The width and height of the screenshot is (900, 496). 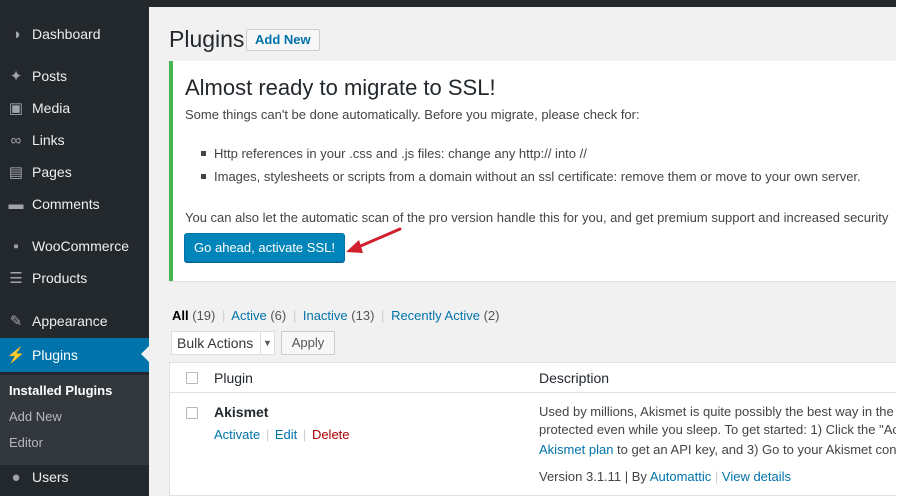 I want to click on sidebar-item-label: Links, so click(x=48, y=140).